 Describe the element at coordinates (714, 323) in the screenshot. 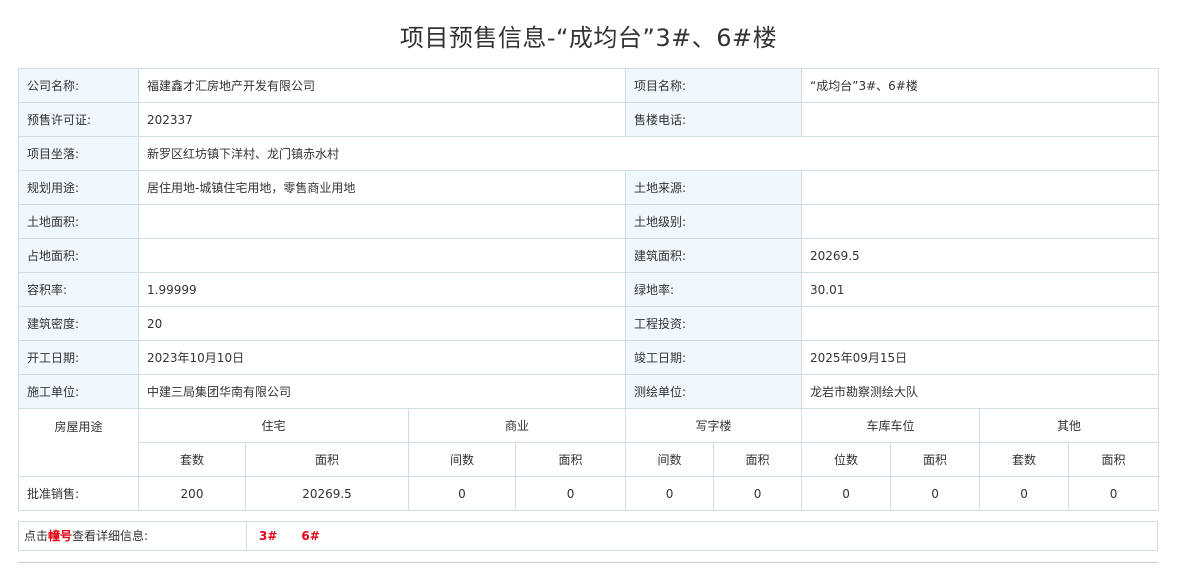

I see `investment-label: 工程投资:` at that location.